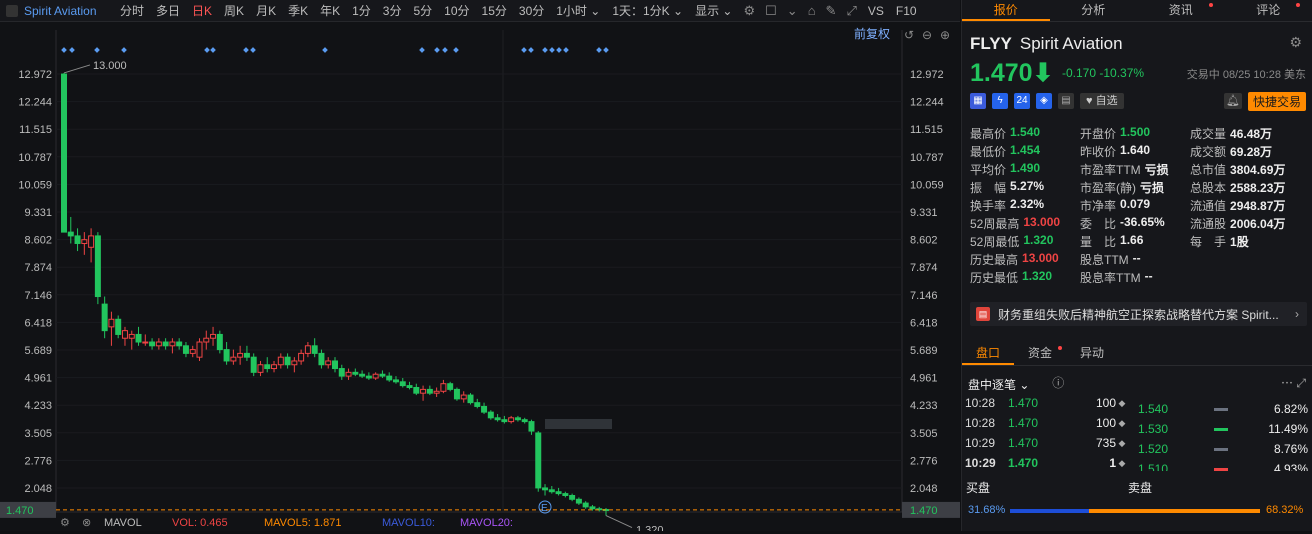 This screenshot has height=534, width=1312. Describe the element at coordinates (983, 314) in the screenshot. I see `news-icon: ▤` at that location.